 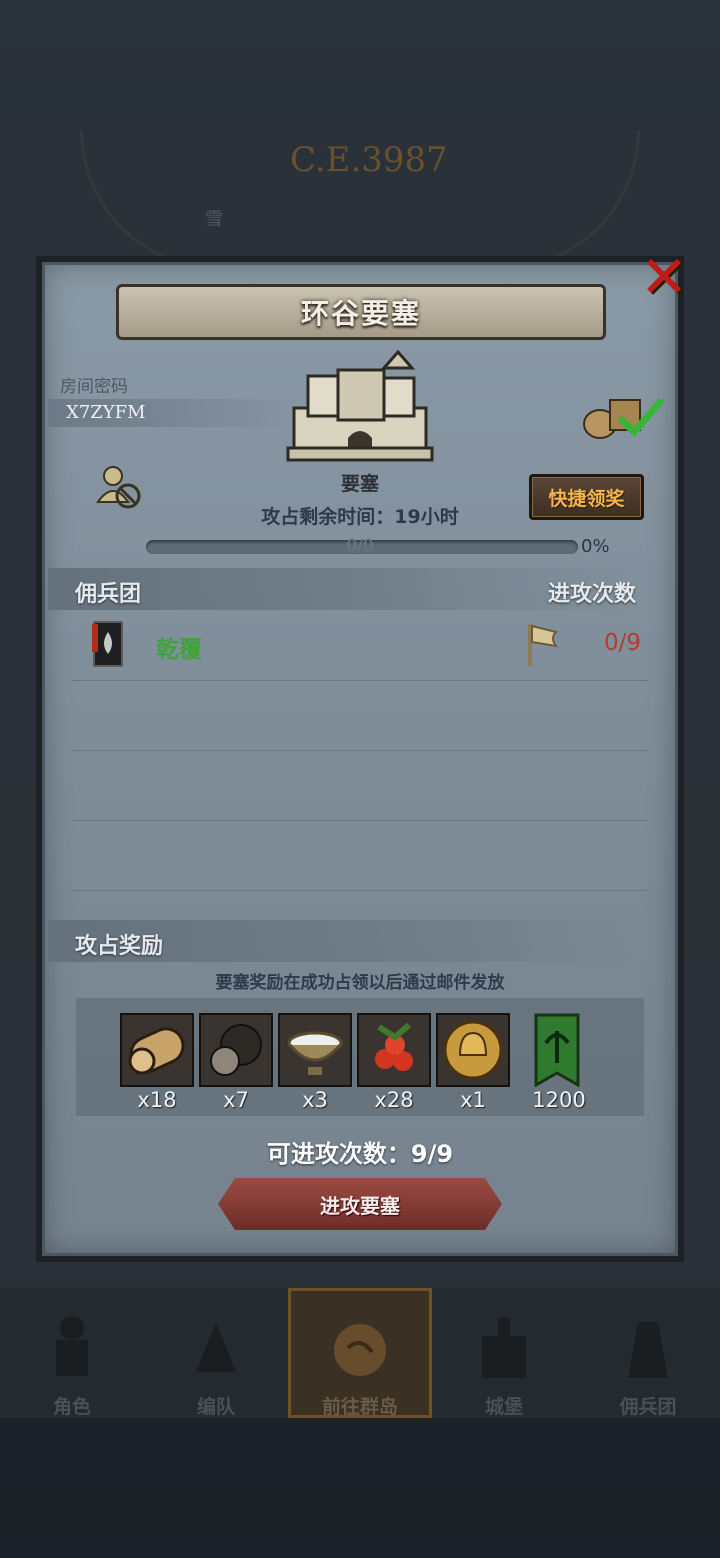 I want to click on reward-qty: x18, so click(x=157, y=1100).